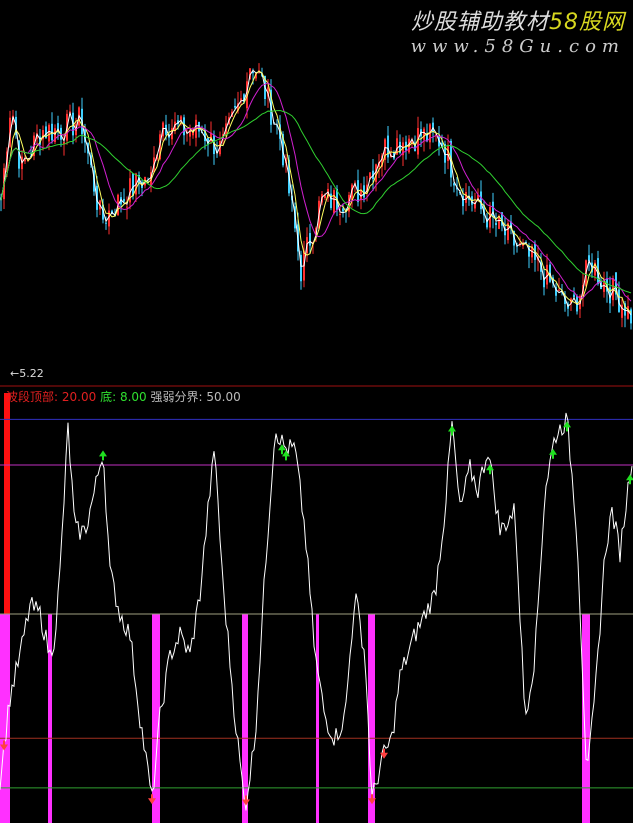  Describe the element at coordinates (32, 397) in the screenshot. I see `top-label: 波段顶部:` at that location.